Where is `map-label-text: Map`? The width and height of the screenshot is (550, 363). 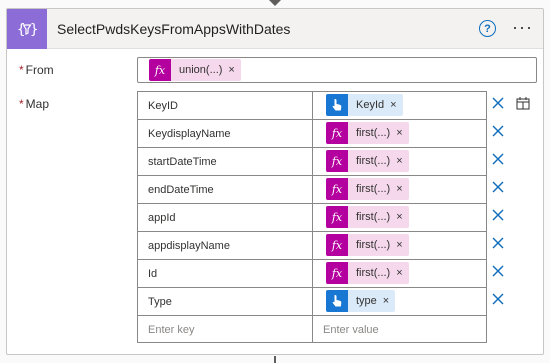
map-label-text: Map is located at coordinates (37, 104).